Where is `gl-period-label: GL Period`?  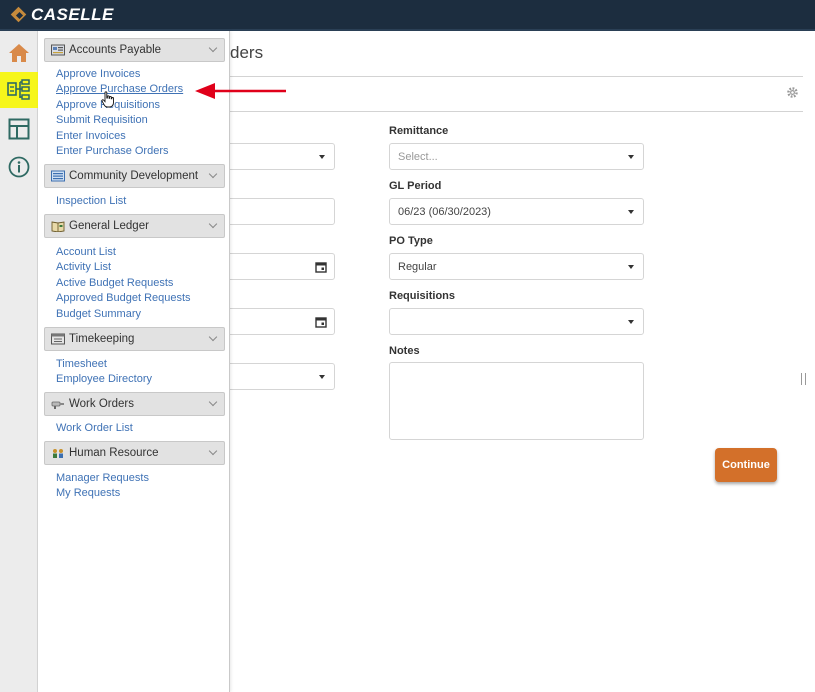 gl-period-label: GL Period is located at coordinates (415, 186).